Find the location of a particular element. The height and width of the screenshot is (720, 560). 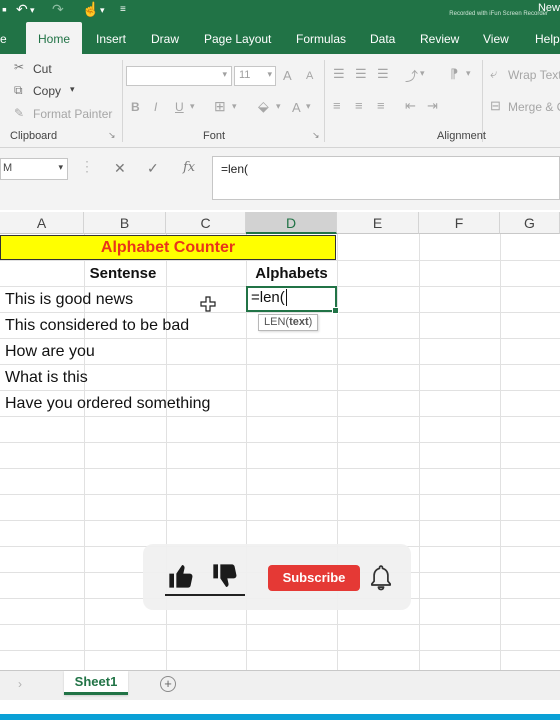

borders-dropdown-icon: ▾ is located at coordinates (234, 106).